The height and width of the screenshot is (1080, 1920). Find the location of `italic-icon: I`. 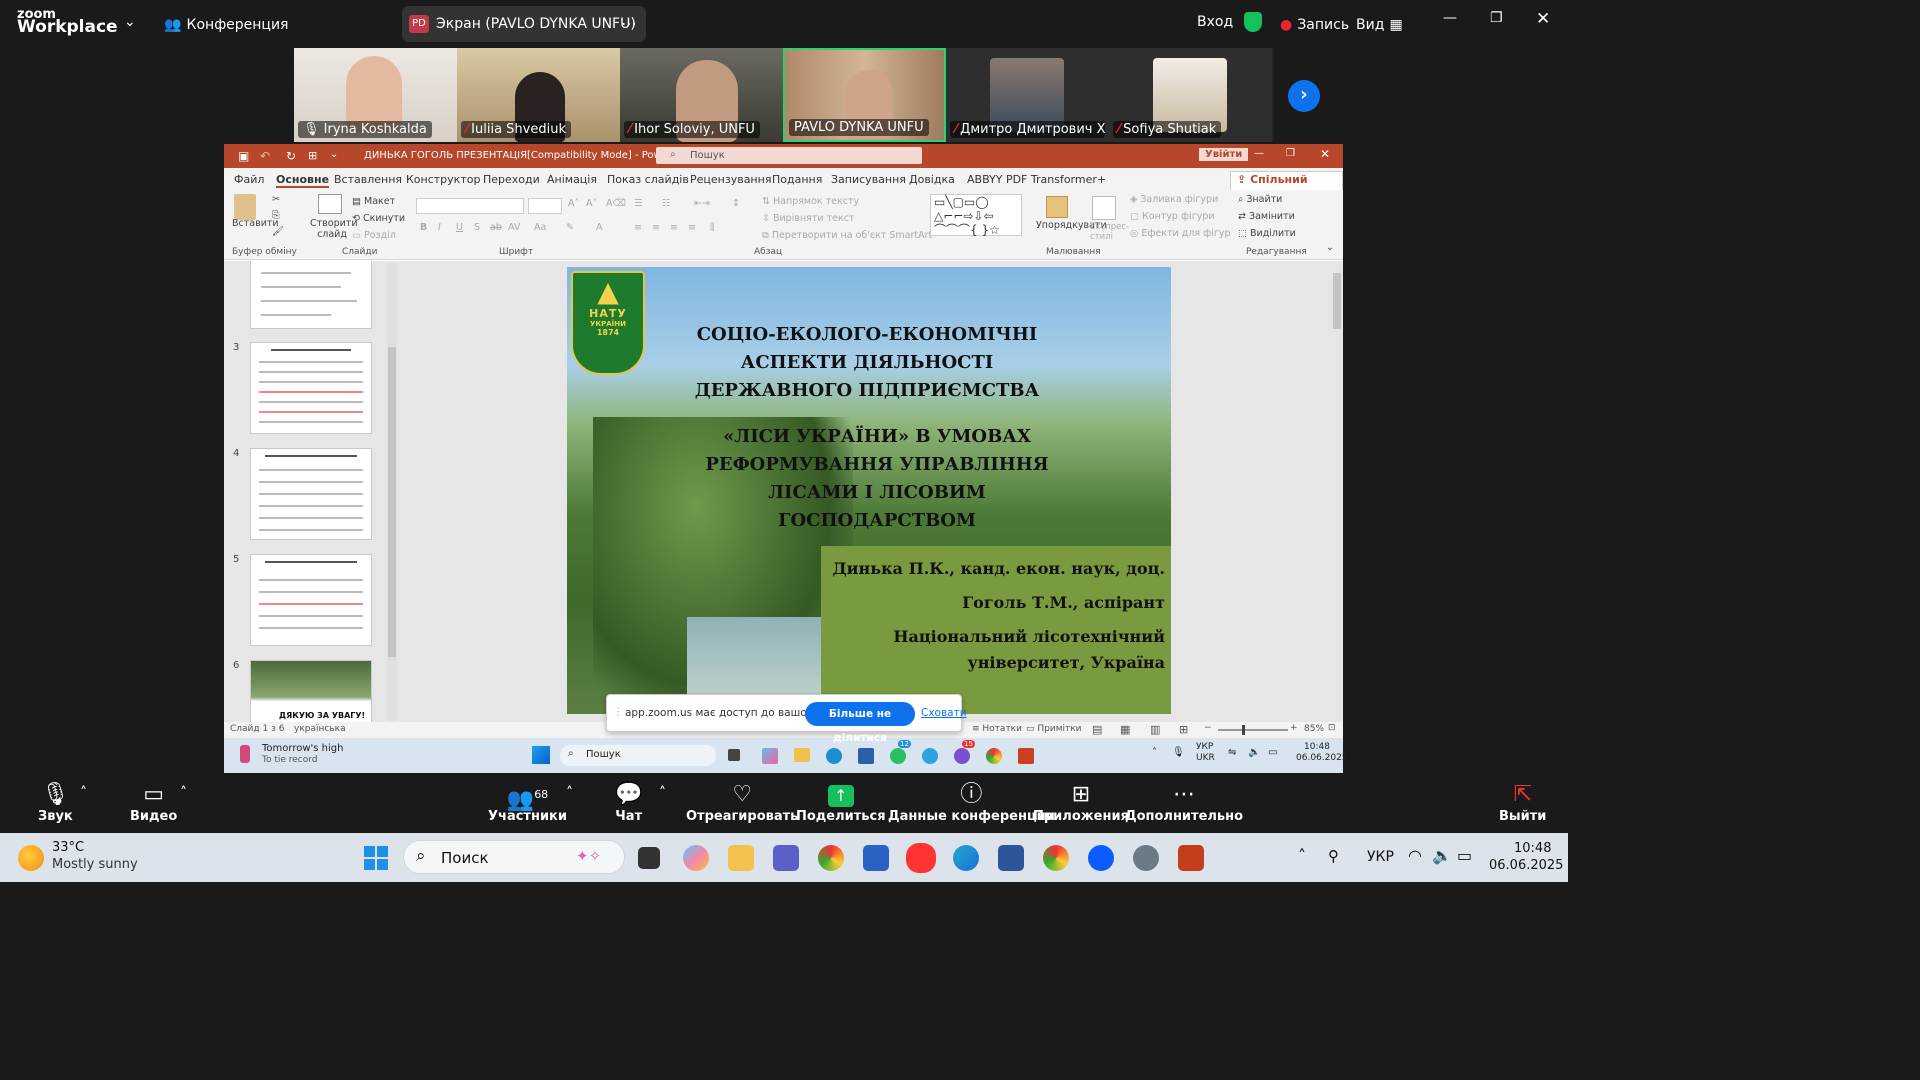

italic-icon: I is located at coordinates (439, 227).